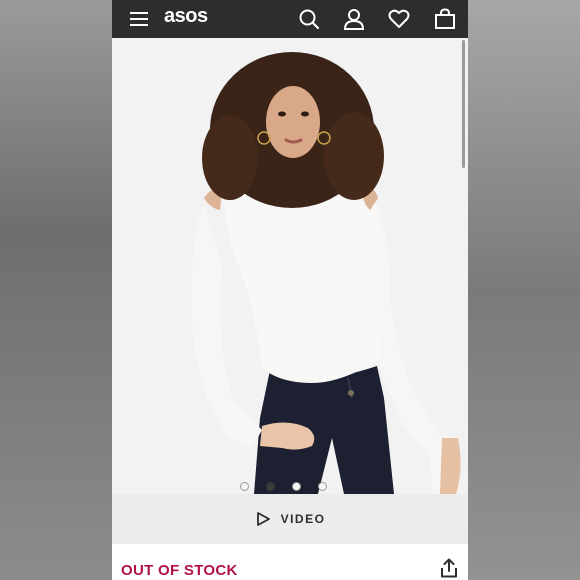 This screenshot has height=580, width=580. Describe the element at coordinates (445, 19) in the screenshot. I see `bag-icon` at that location.